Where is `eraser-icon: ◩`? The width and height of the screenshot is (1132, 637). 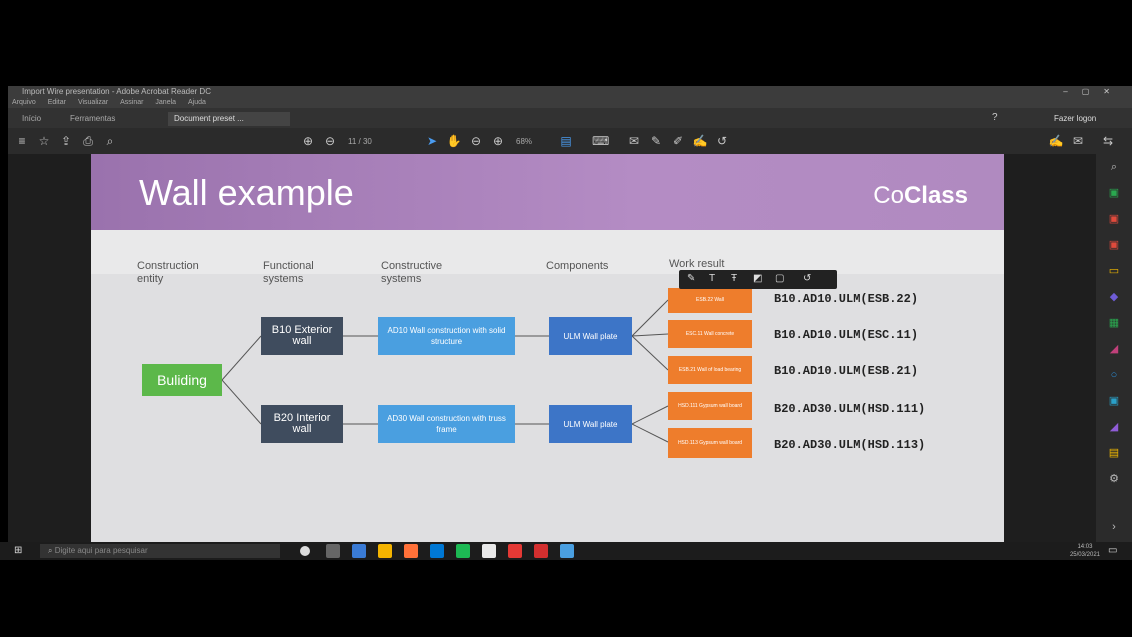
eraser-icon: ◩ is located at coordinates (757, 278).